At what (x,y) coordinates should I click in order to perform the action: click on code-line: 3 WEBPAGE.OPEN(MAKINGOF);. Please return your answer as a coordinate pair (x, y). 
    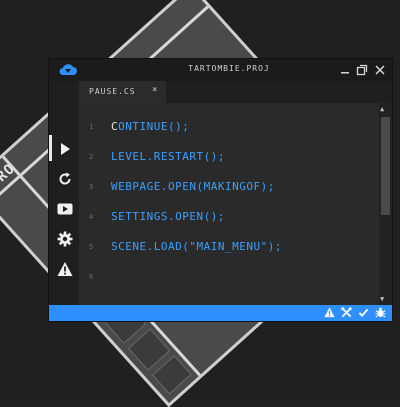
    Looking at the image, I should click on (229, 188).